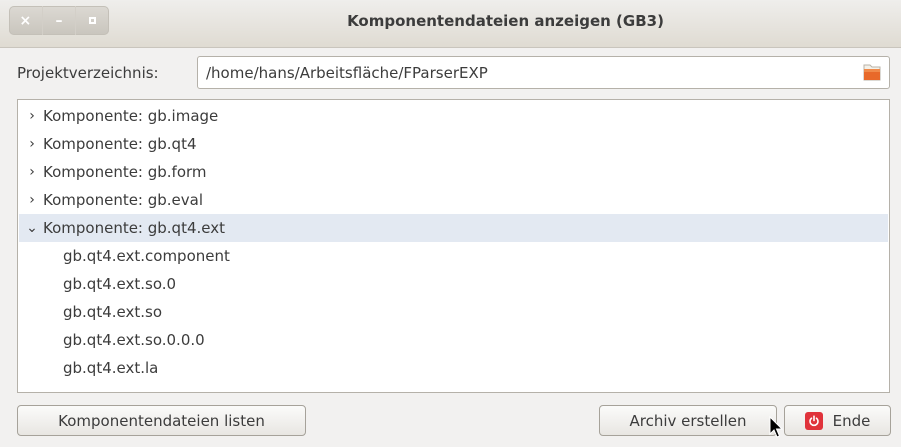 Image resolution: width=901 pixels, height=447 pixels. Describe the element at coordinates (120, 284) in the screenshot. I see `tree-child-label: gb.qt4.ext.so.0` at that location.